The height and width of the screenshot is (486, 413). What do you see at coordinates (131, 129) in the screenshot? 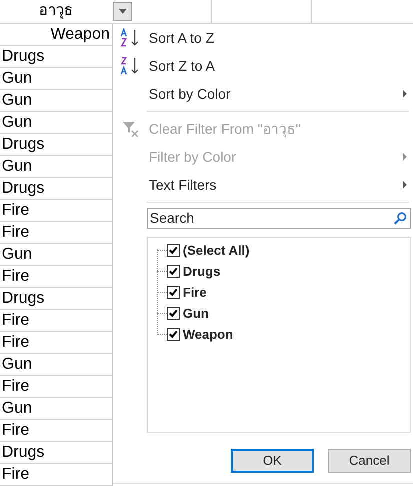
I see `clear-filter-icon` at bounding box center [131, 129].